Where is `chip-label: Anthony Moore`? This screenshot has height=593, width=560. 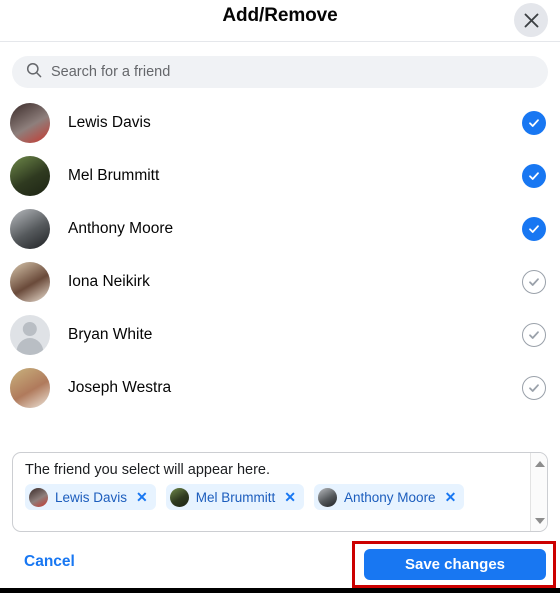
chip-label: Anthony Moore is located at coordinates (390, 497).